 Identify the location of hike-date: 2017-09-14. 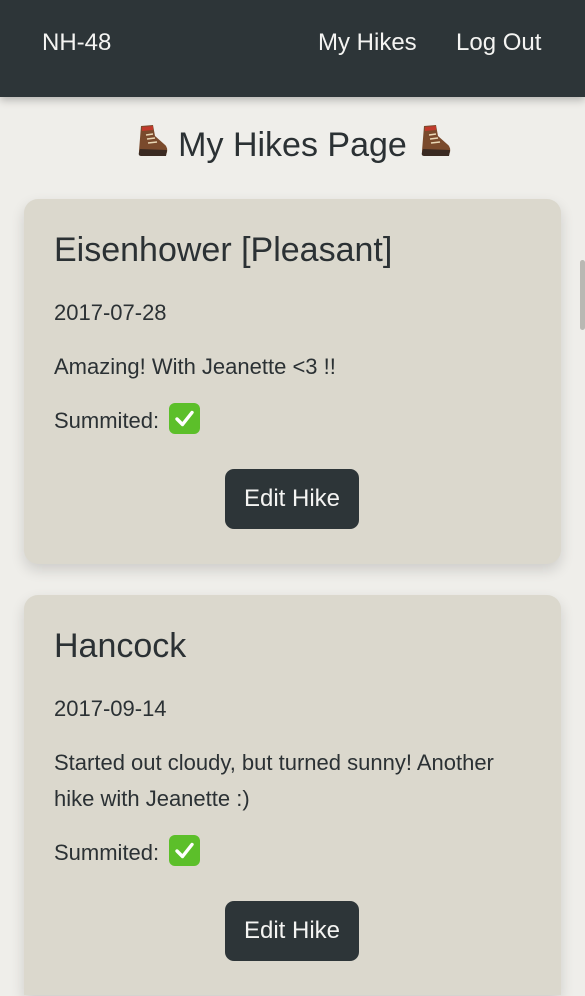
(110, 708).